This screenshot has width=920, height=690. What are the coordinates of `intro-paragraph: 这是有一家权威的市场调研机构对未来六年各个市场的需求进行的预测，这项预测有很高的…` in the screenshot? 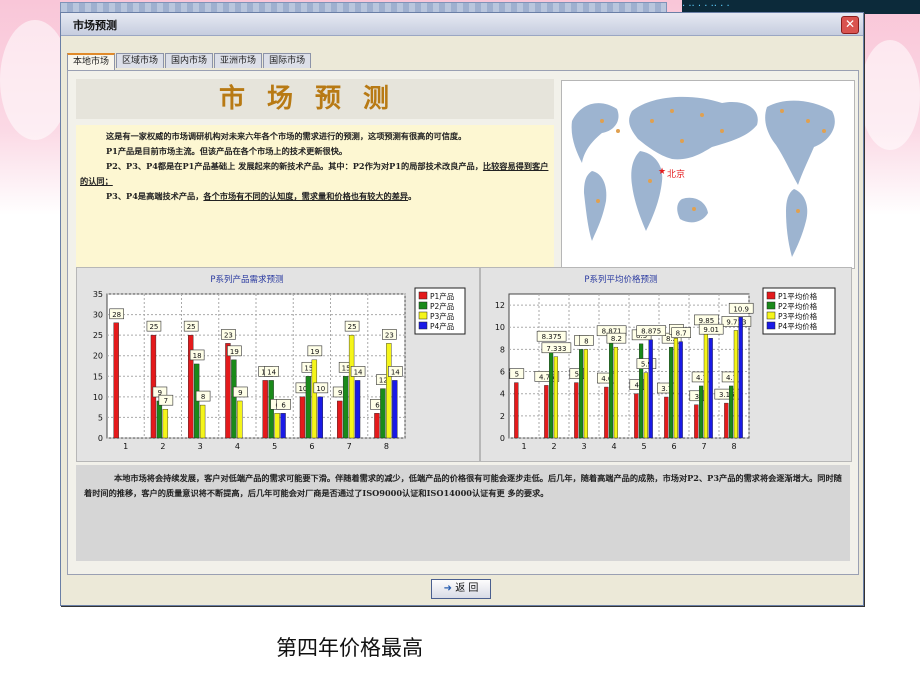 It's located at (286, 136).